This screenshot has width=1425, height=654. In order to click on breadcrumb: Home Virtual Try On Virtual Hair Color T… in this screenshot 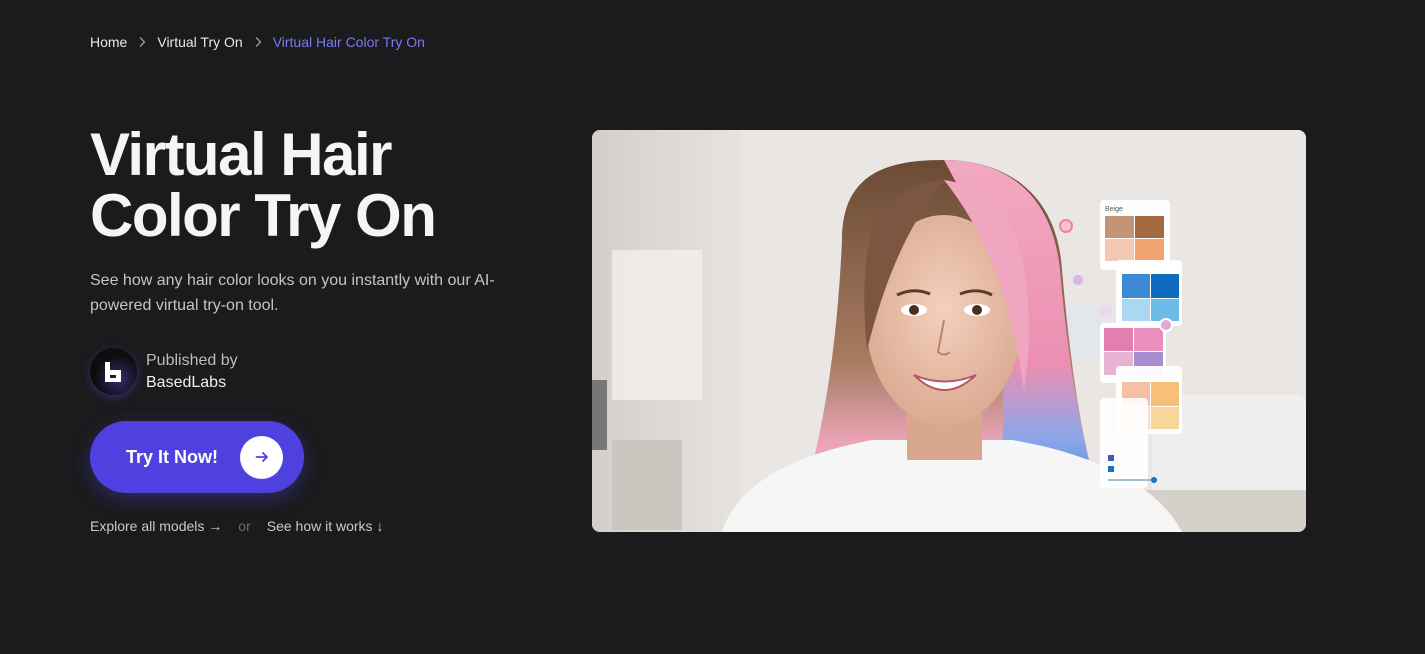, I will do `click(257, 42)`.